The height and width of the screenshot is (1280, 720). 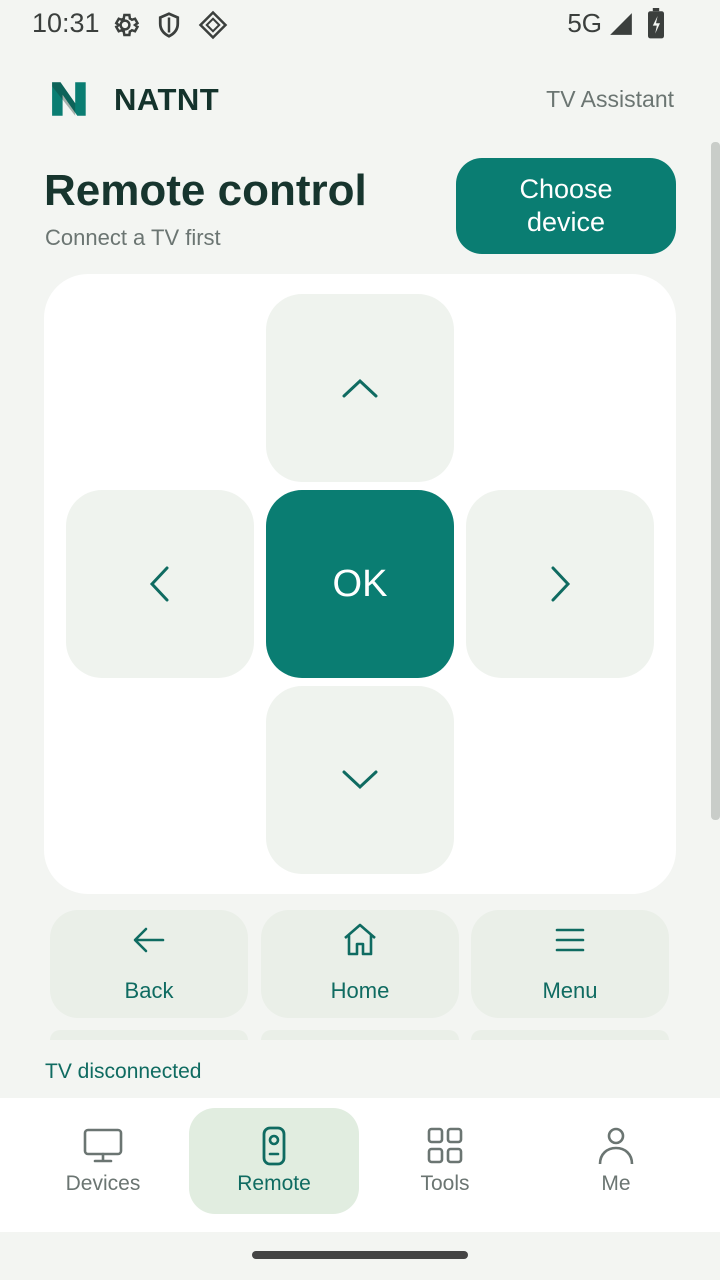 I want to click on home-indicator, so click(x=360, y=1255).